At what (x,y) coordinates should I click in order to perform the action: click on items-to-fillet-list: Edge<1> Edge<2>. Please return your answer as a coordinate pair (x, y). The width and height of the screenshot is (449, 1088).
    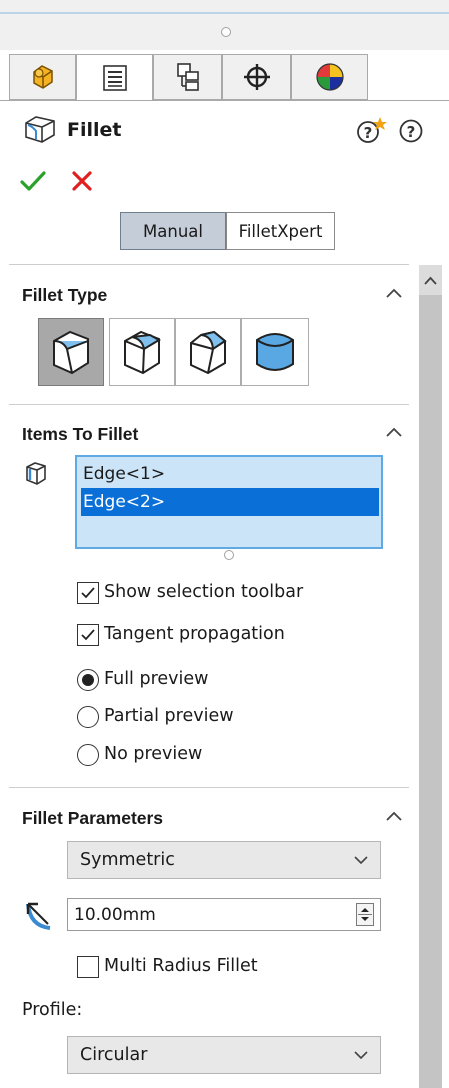
    Looking at the image, I should click on (229, 502).